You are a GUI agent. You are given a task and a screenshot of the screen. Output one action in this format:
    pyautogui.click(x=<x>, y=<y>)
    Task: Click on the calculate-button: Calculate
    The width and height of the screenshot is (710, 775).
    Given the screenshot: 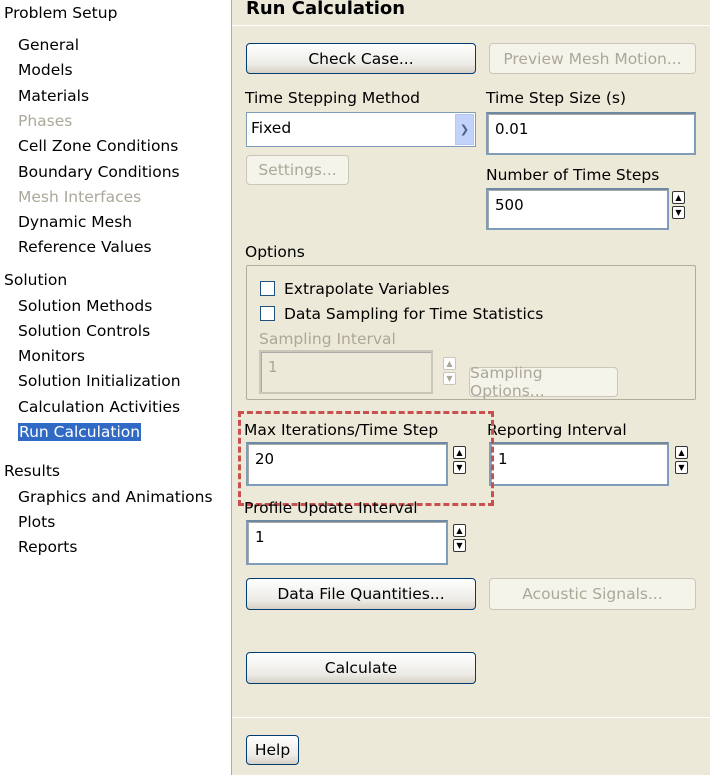 What is the action you would take?
    pyautogui.click(x=361, y=668)
    